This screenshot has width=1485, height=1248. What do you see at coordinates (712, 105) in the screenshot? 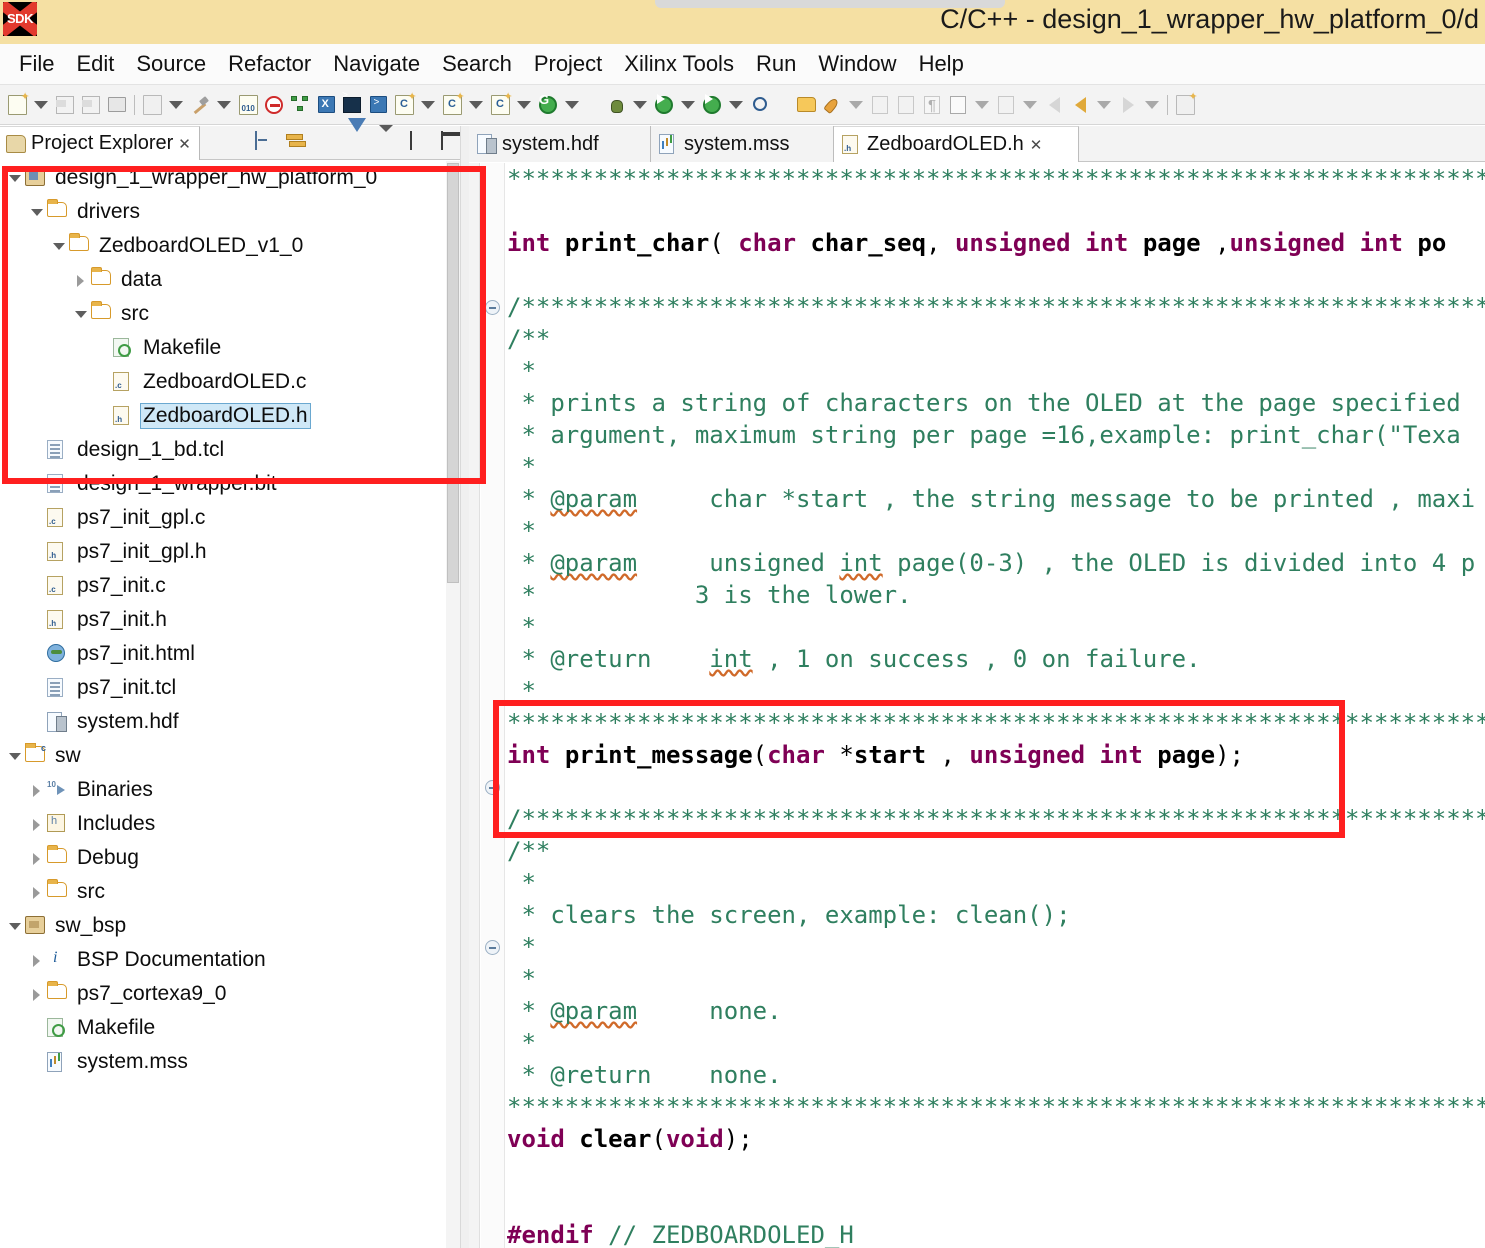
I see `run-config-icon` at bounding box center [712, 105].